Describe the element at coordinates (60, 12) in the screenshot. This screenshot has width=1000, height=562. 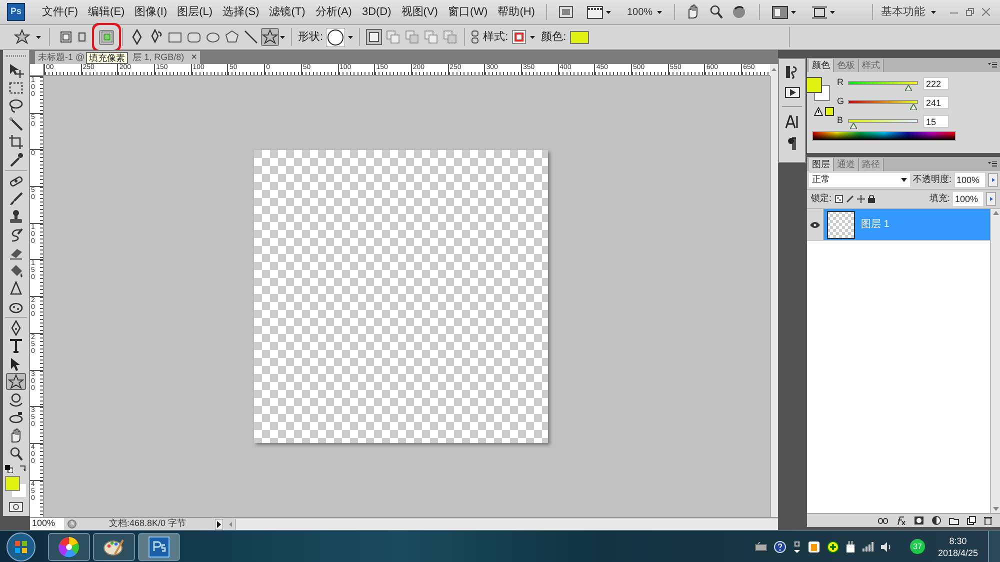
I see `menu-item: 文件(F)` at that location.